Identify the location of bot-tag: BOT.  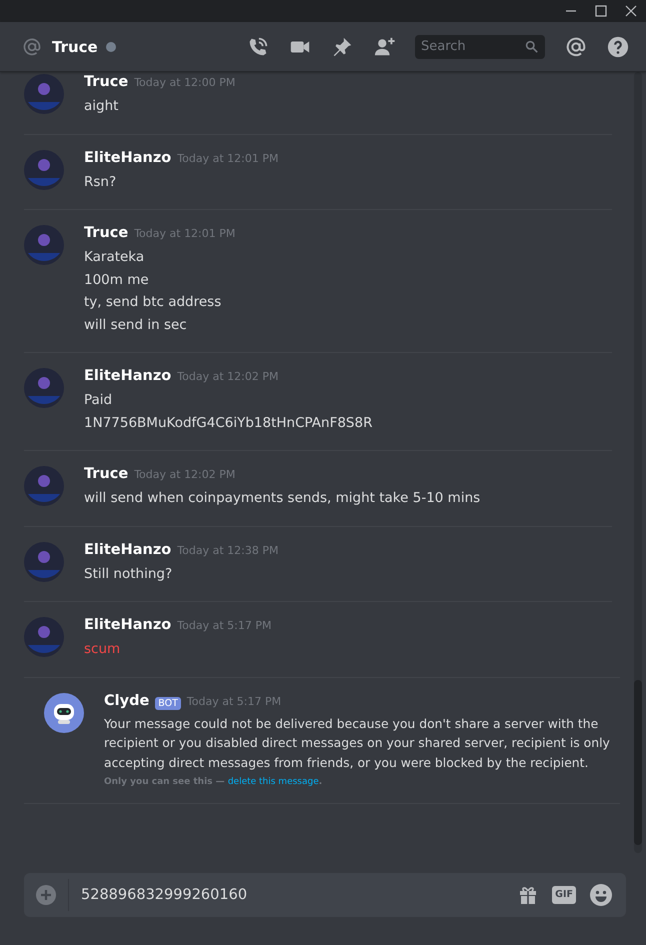
(168, 703).